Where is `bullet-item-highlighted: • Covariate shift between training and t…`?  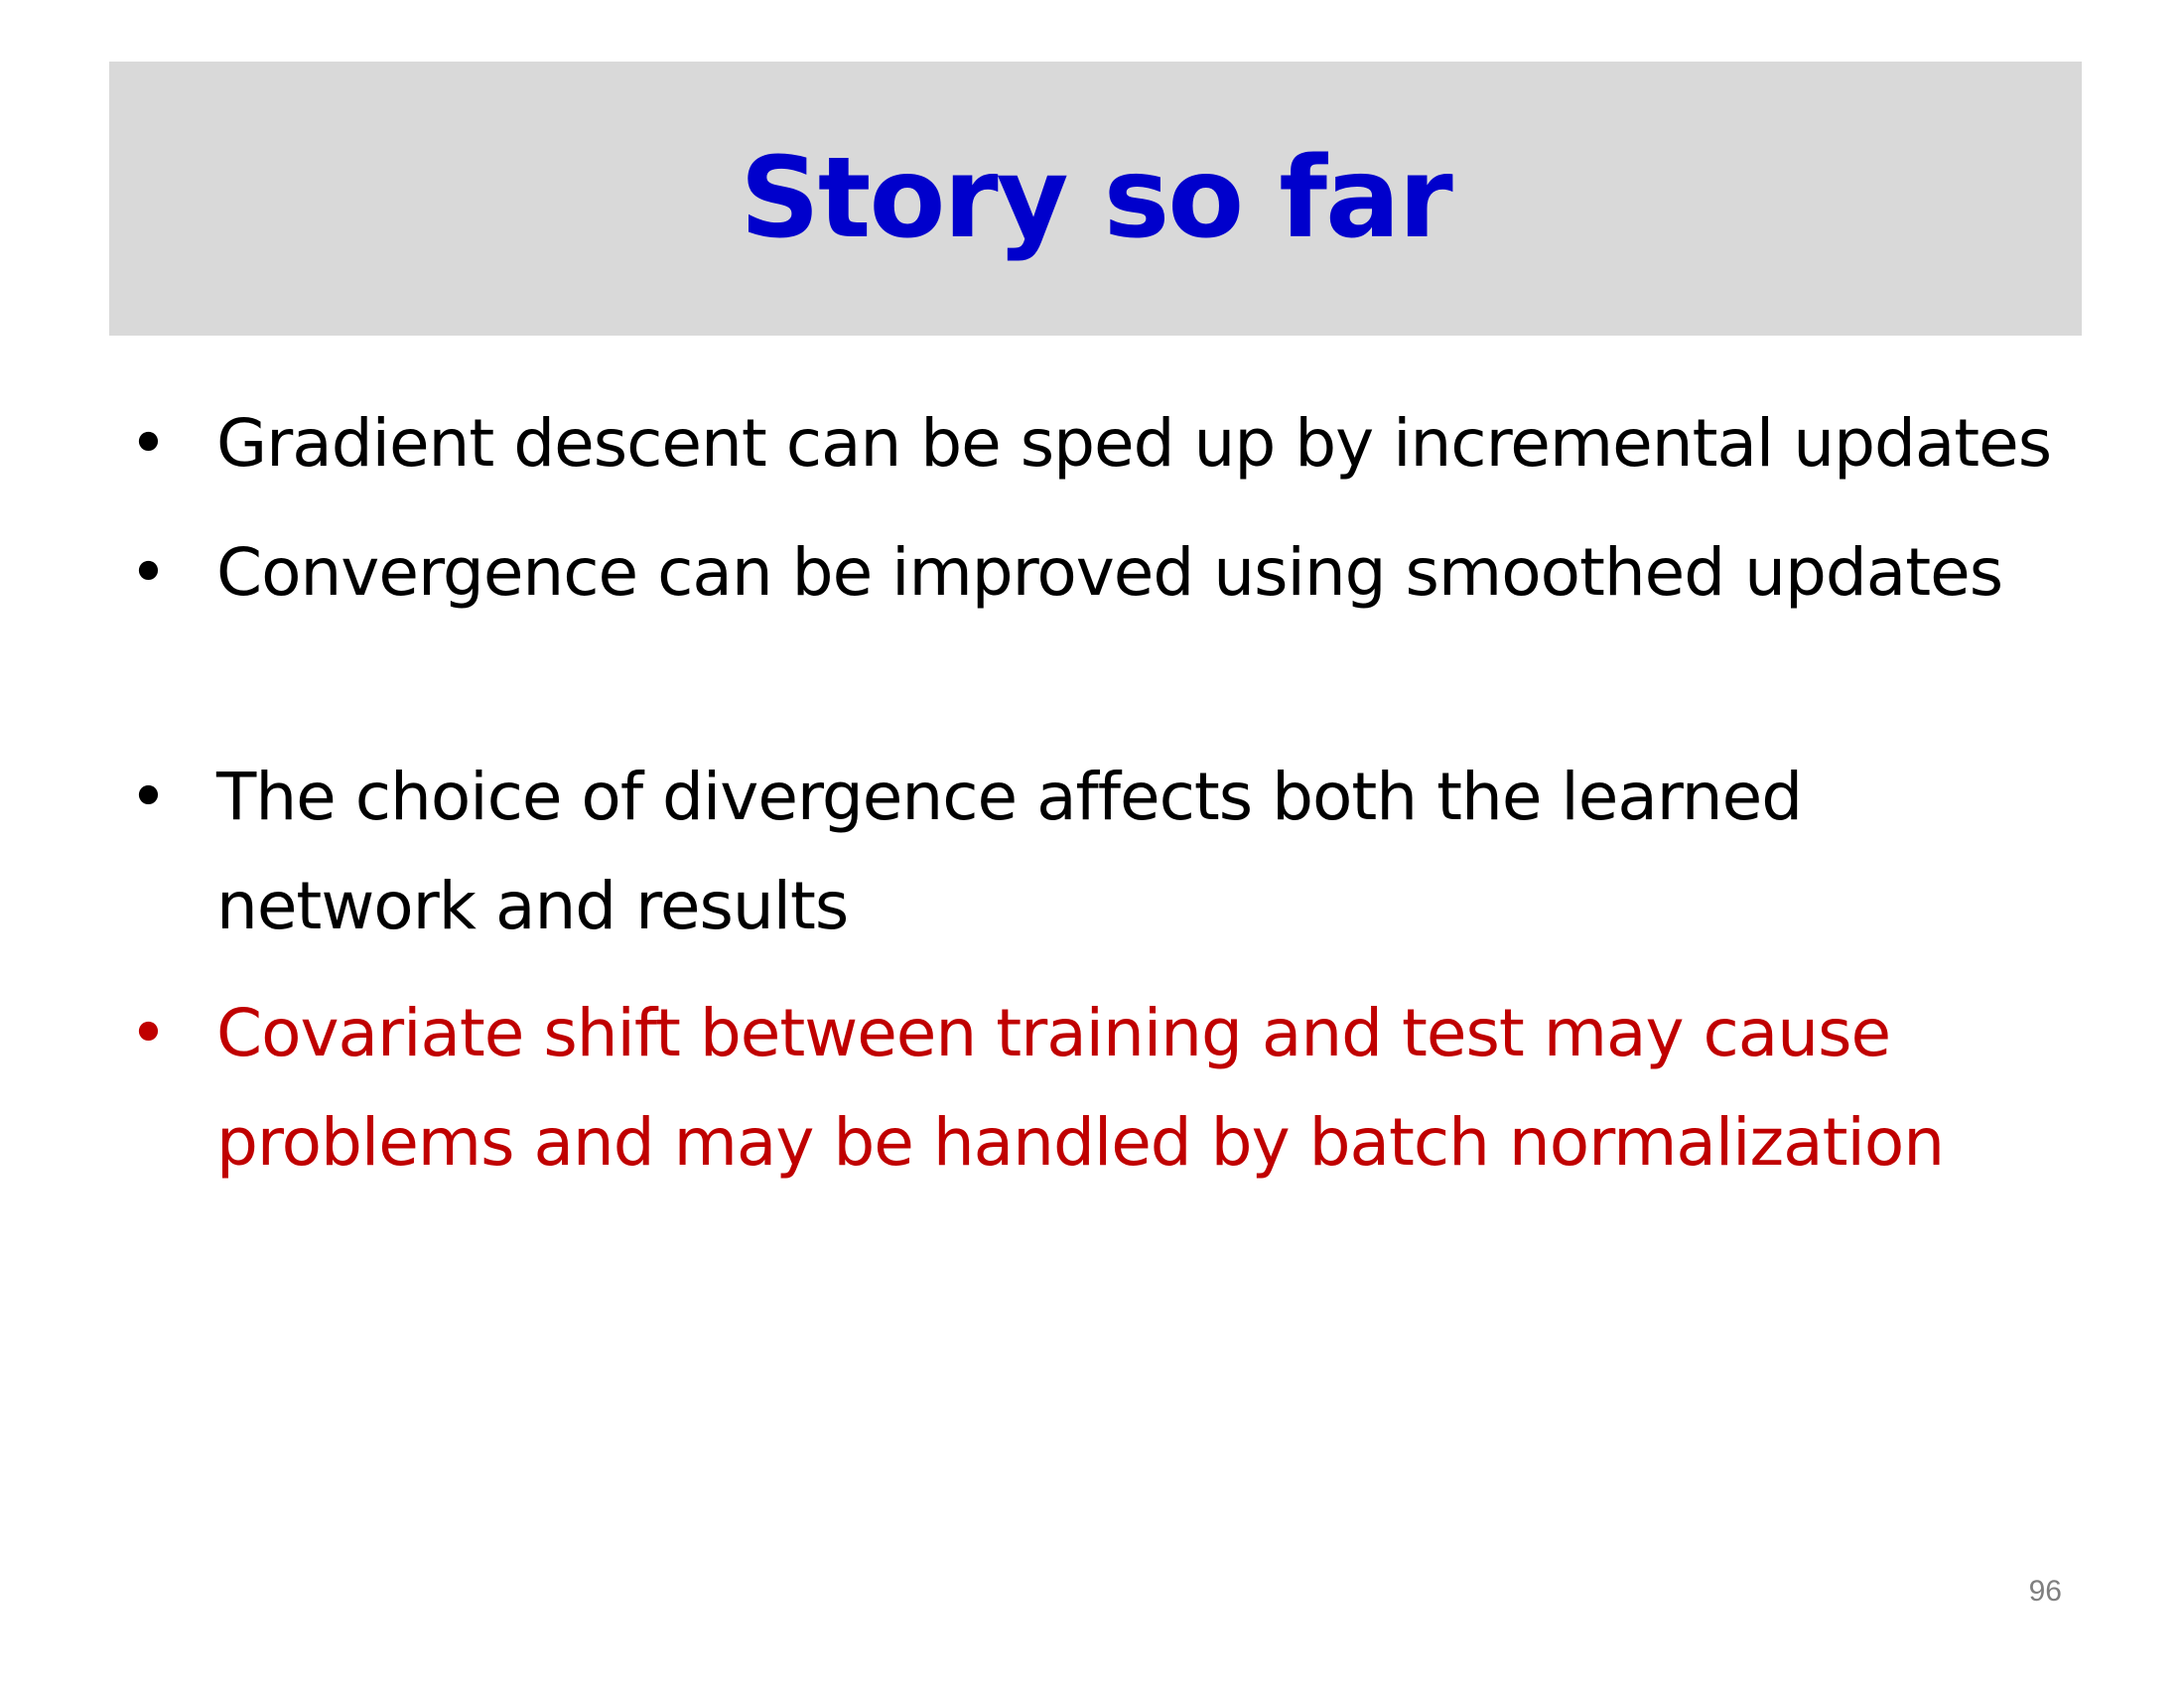
bullet-item-highlighted: • Covariate shift between training and t… is located at coordinates (1102, 1088).